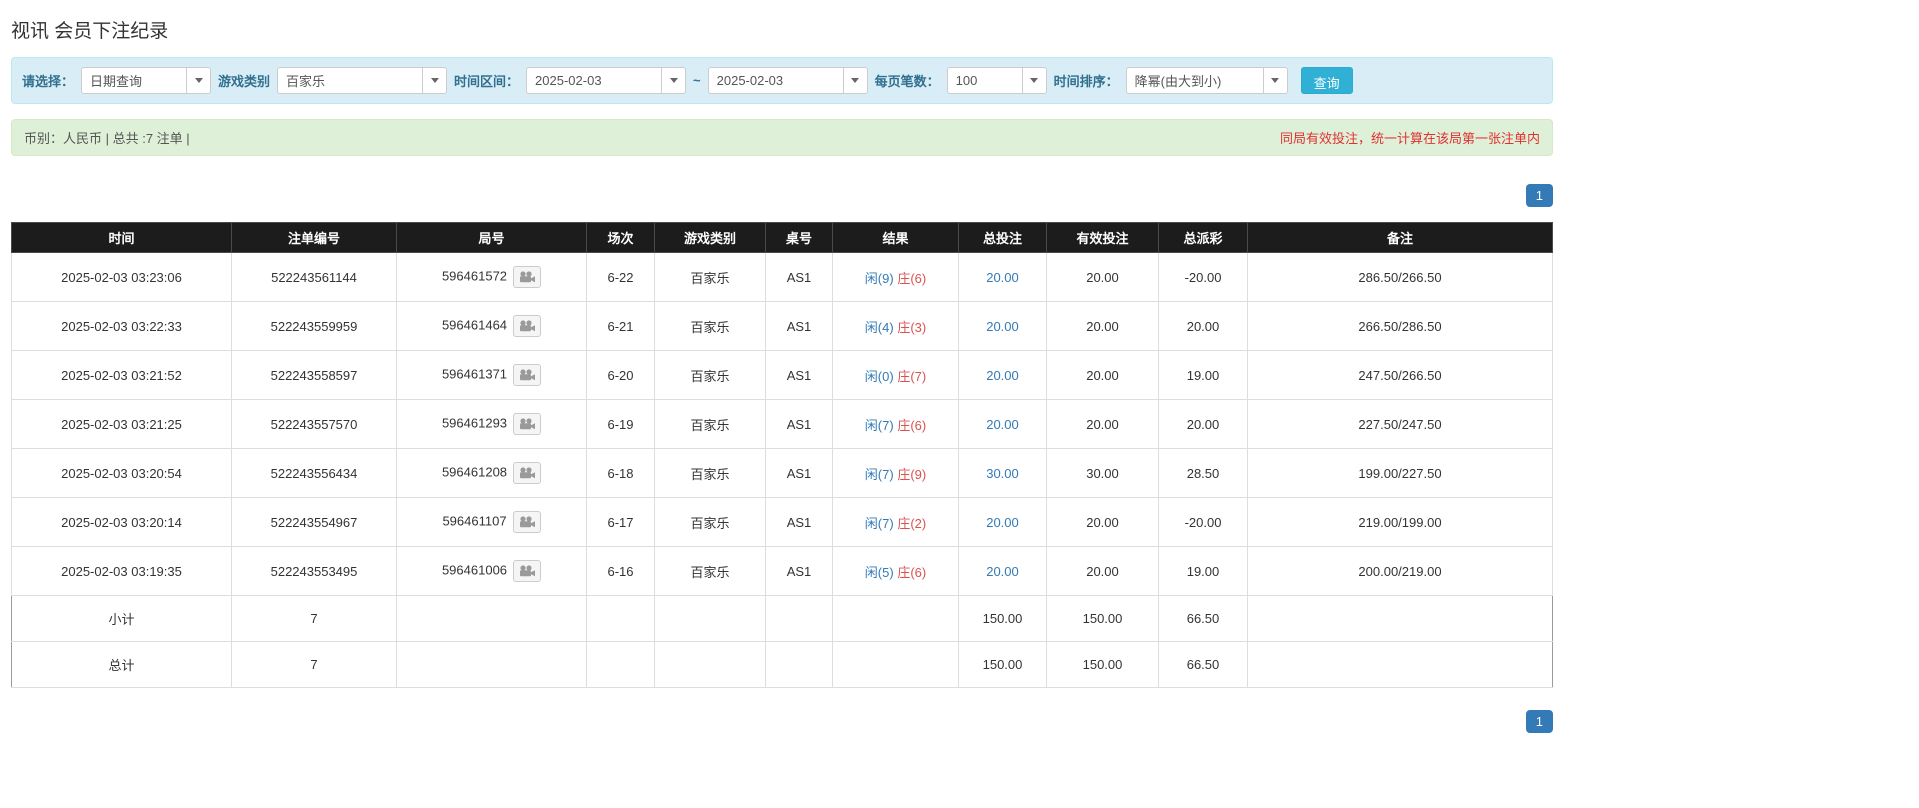 The width and height of the screenshot is (1919, 808). Describe the element at coordinates (879, 474) in the screenshot. I see `result-player: 闲(7)` at that location.